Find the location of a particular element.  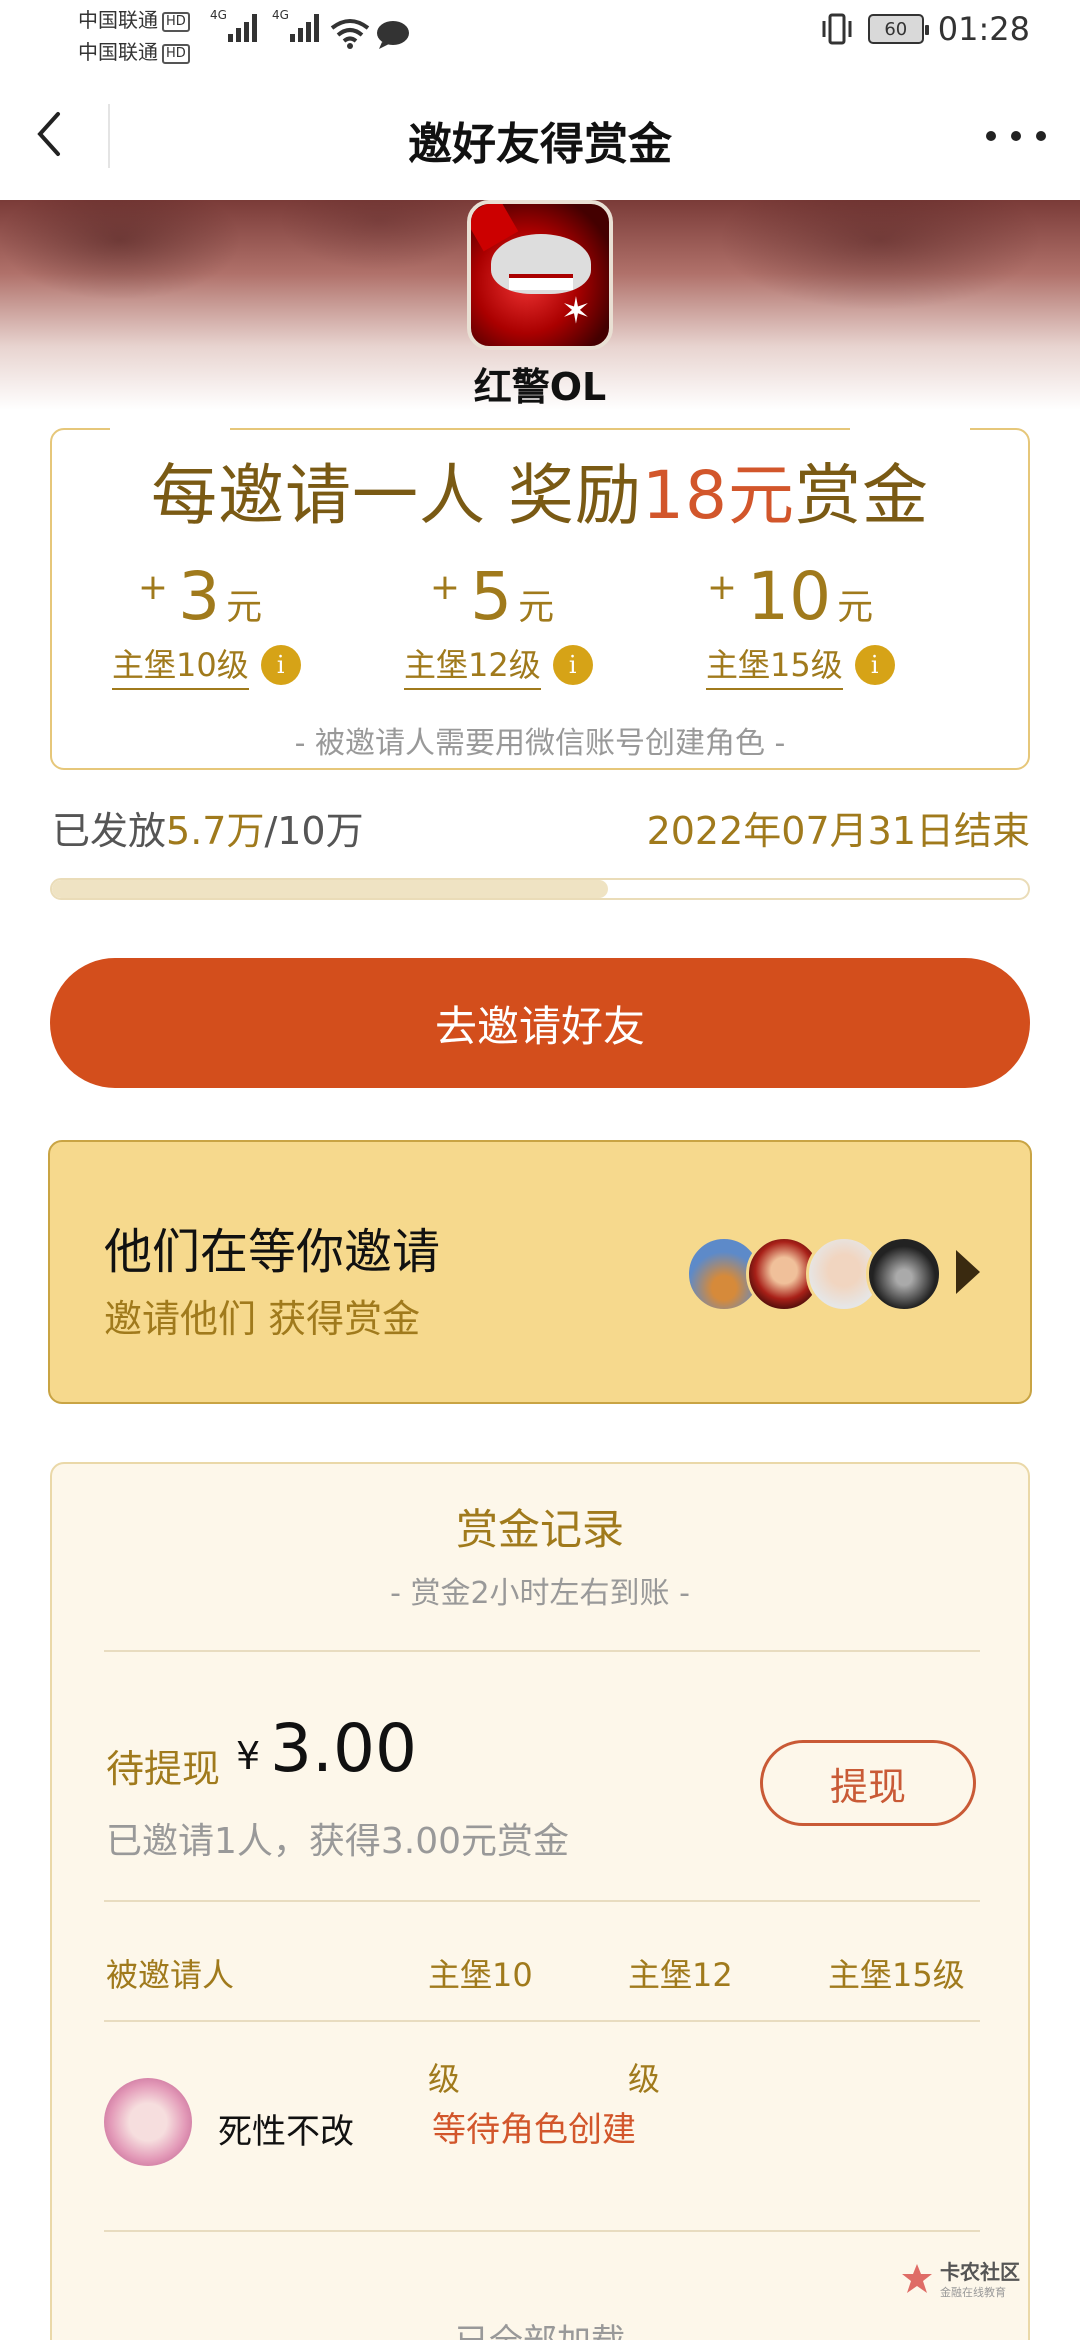

battery-level: 60 is located at coordinates (896, 29).